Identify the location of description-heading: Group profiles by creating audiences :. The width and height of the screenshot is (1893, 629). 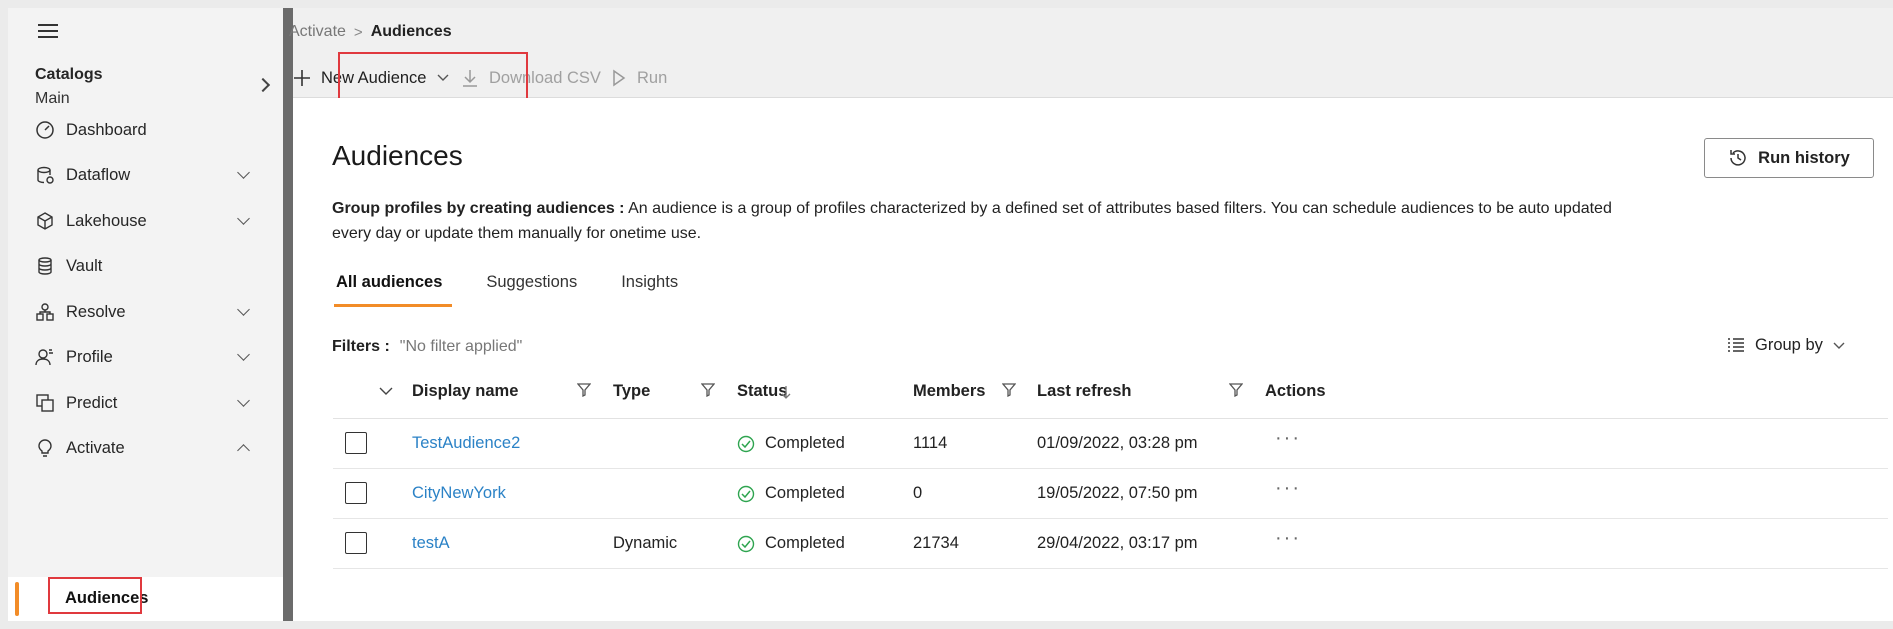
(478, 208).